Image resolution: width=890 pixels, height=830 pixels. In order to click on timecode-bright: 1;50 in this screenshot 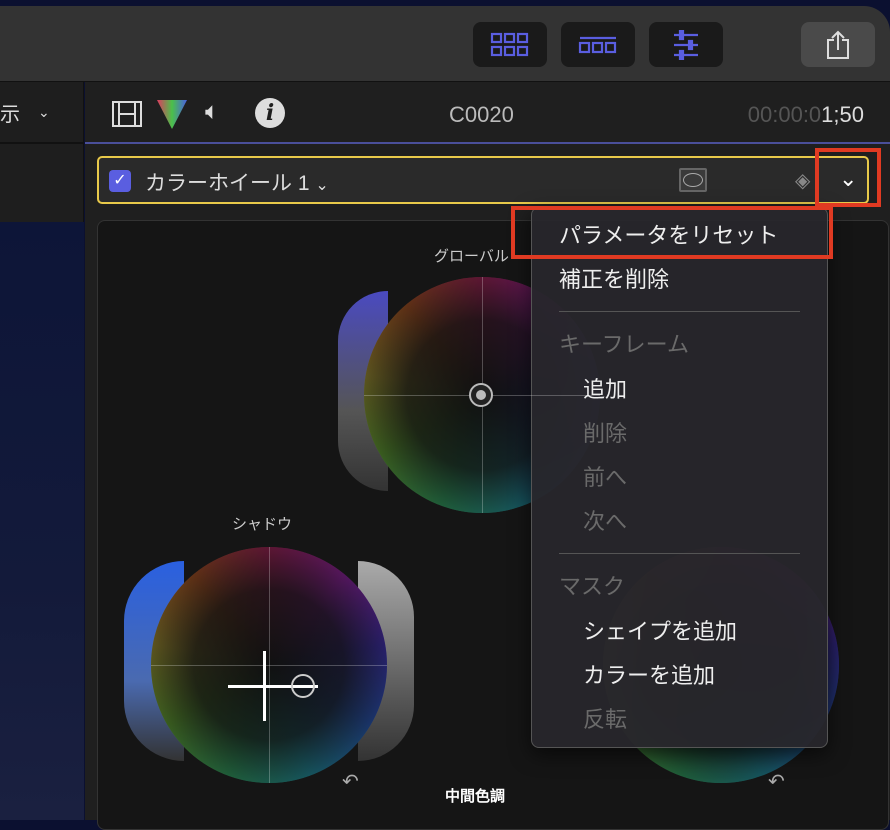, I will do `click(842, 114)`.